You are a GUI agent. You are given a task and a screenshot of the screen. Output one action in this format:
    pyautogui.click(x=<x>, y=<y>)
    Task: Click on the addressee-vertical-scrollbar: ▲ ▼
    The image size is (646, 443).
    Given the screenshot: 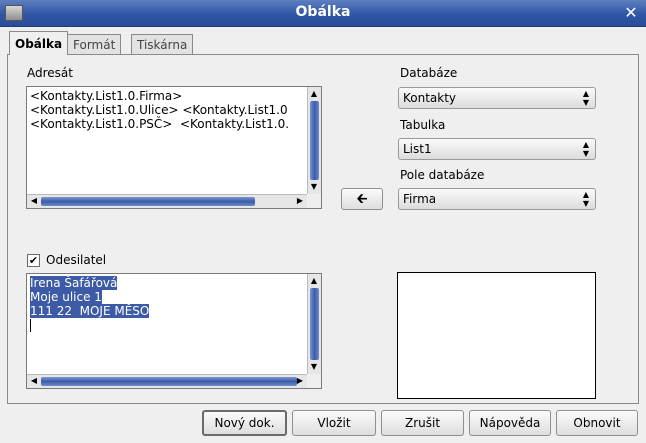 What is the action you would take?
    pyautogui.click(x=314, y=140)
    